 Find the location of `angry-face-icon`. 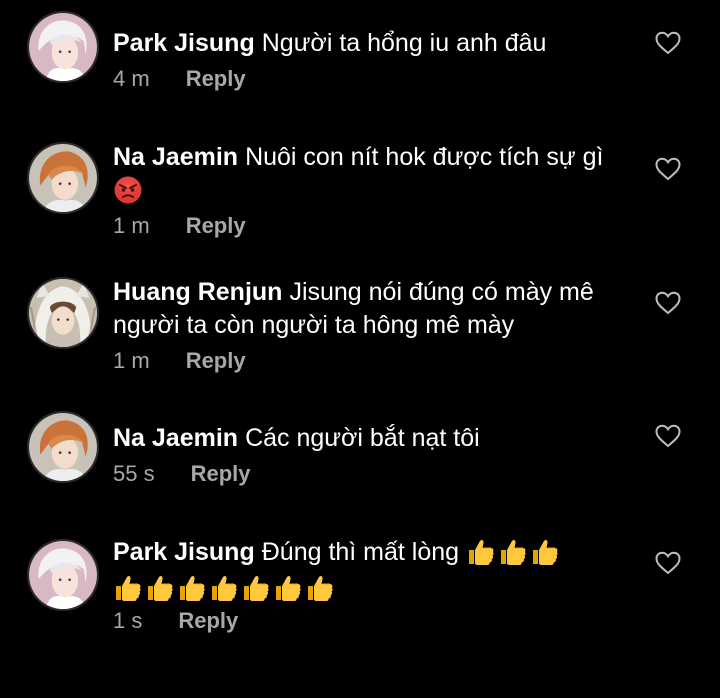

angry-face-icon is located at coordinates (128, 190).